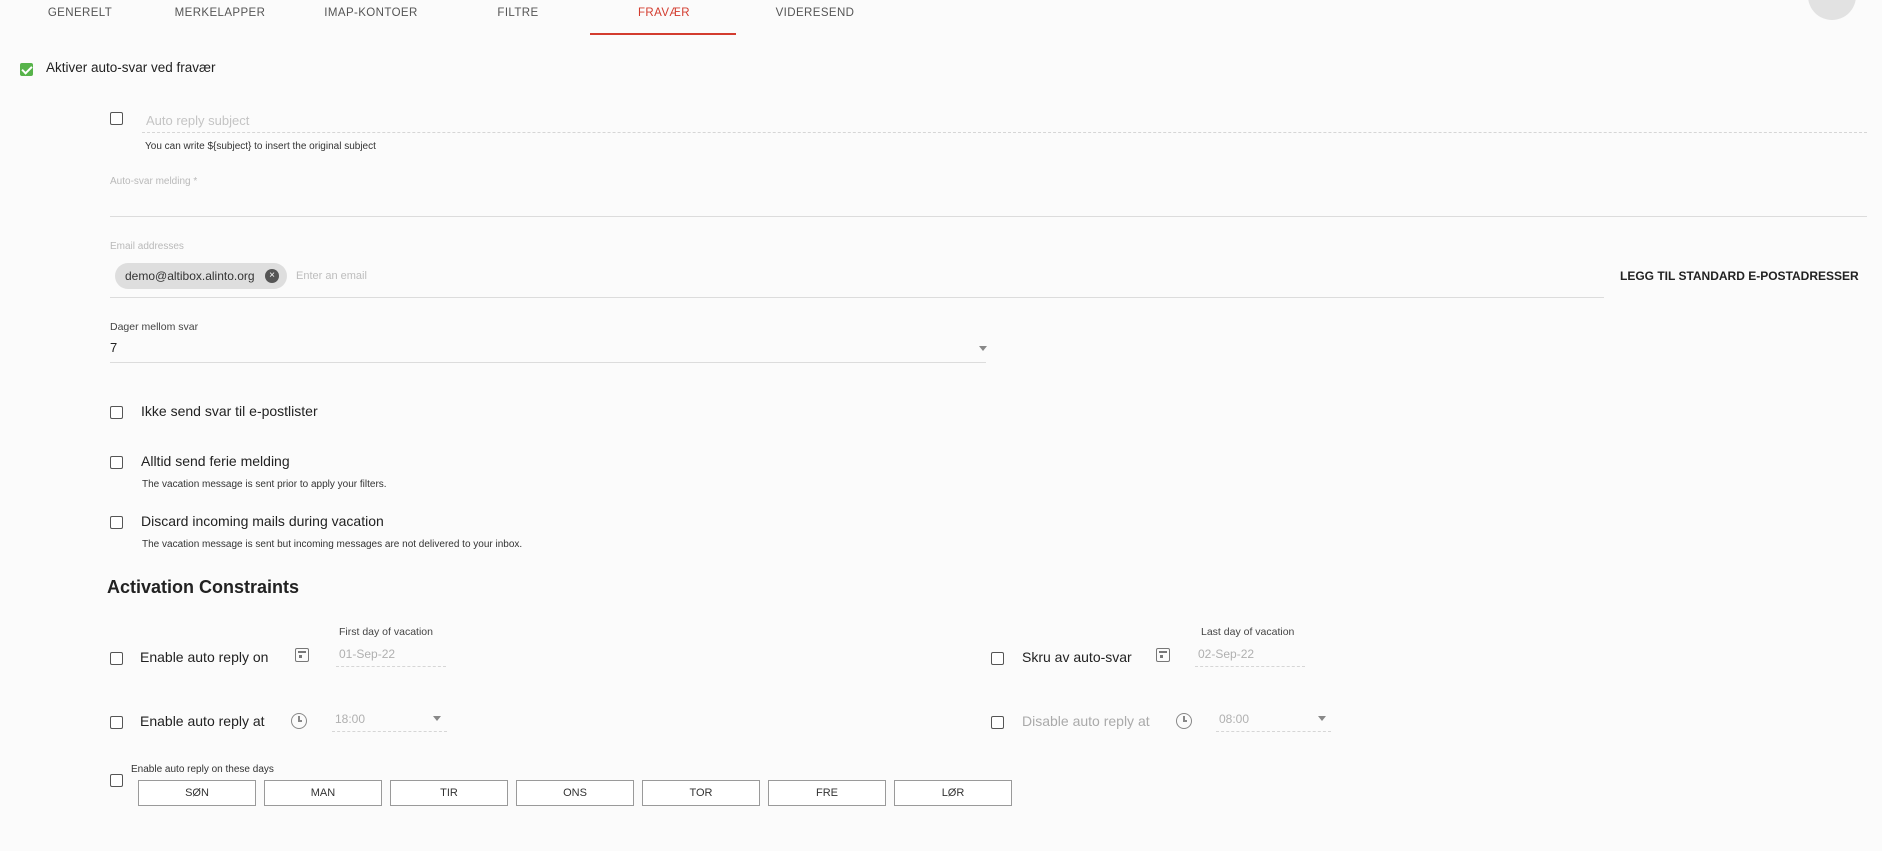  I want to click on always-send-label: Alltid send ferie melding, so click(215, 461).